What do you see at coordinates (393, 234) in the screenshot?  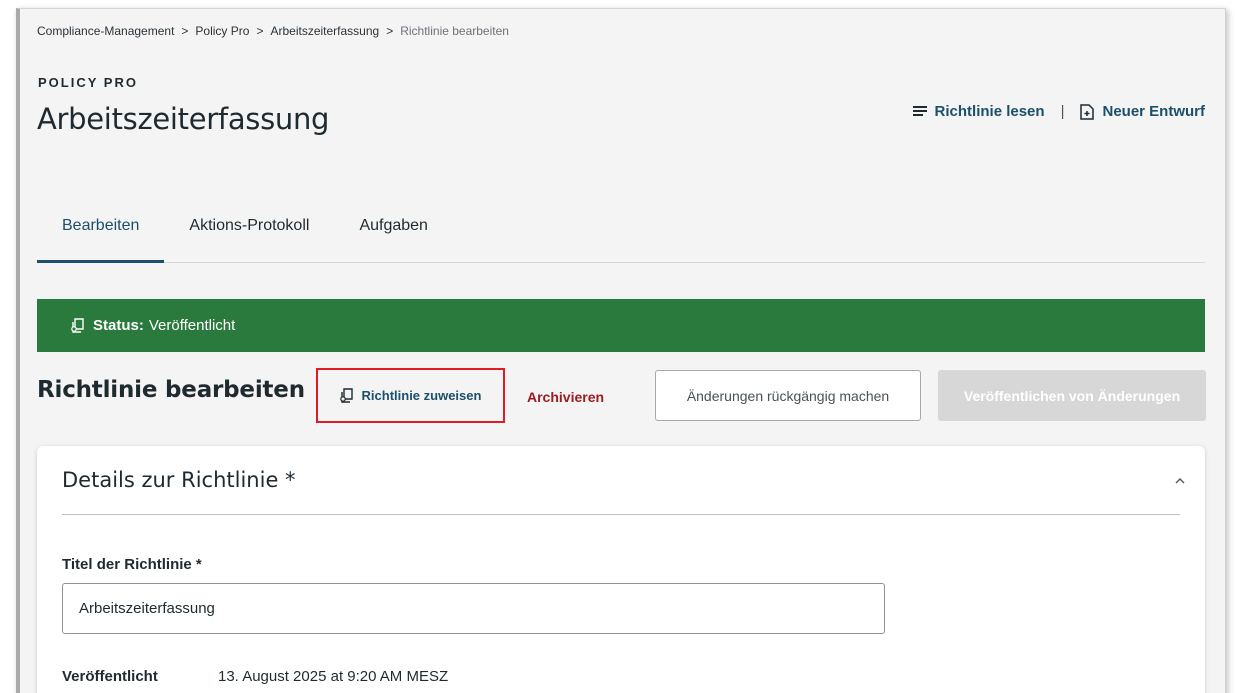 I see `tab-aufgaben: Aufgaben` at bounding box center [393, 234].